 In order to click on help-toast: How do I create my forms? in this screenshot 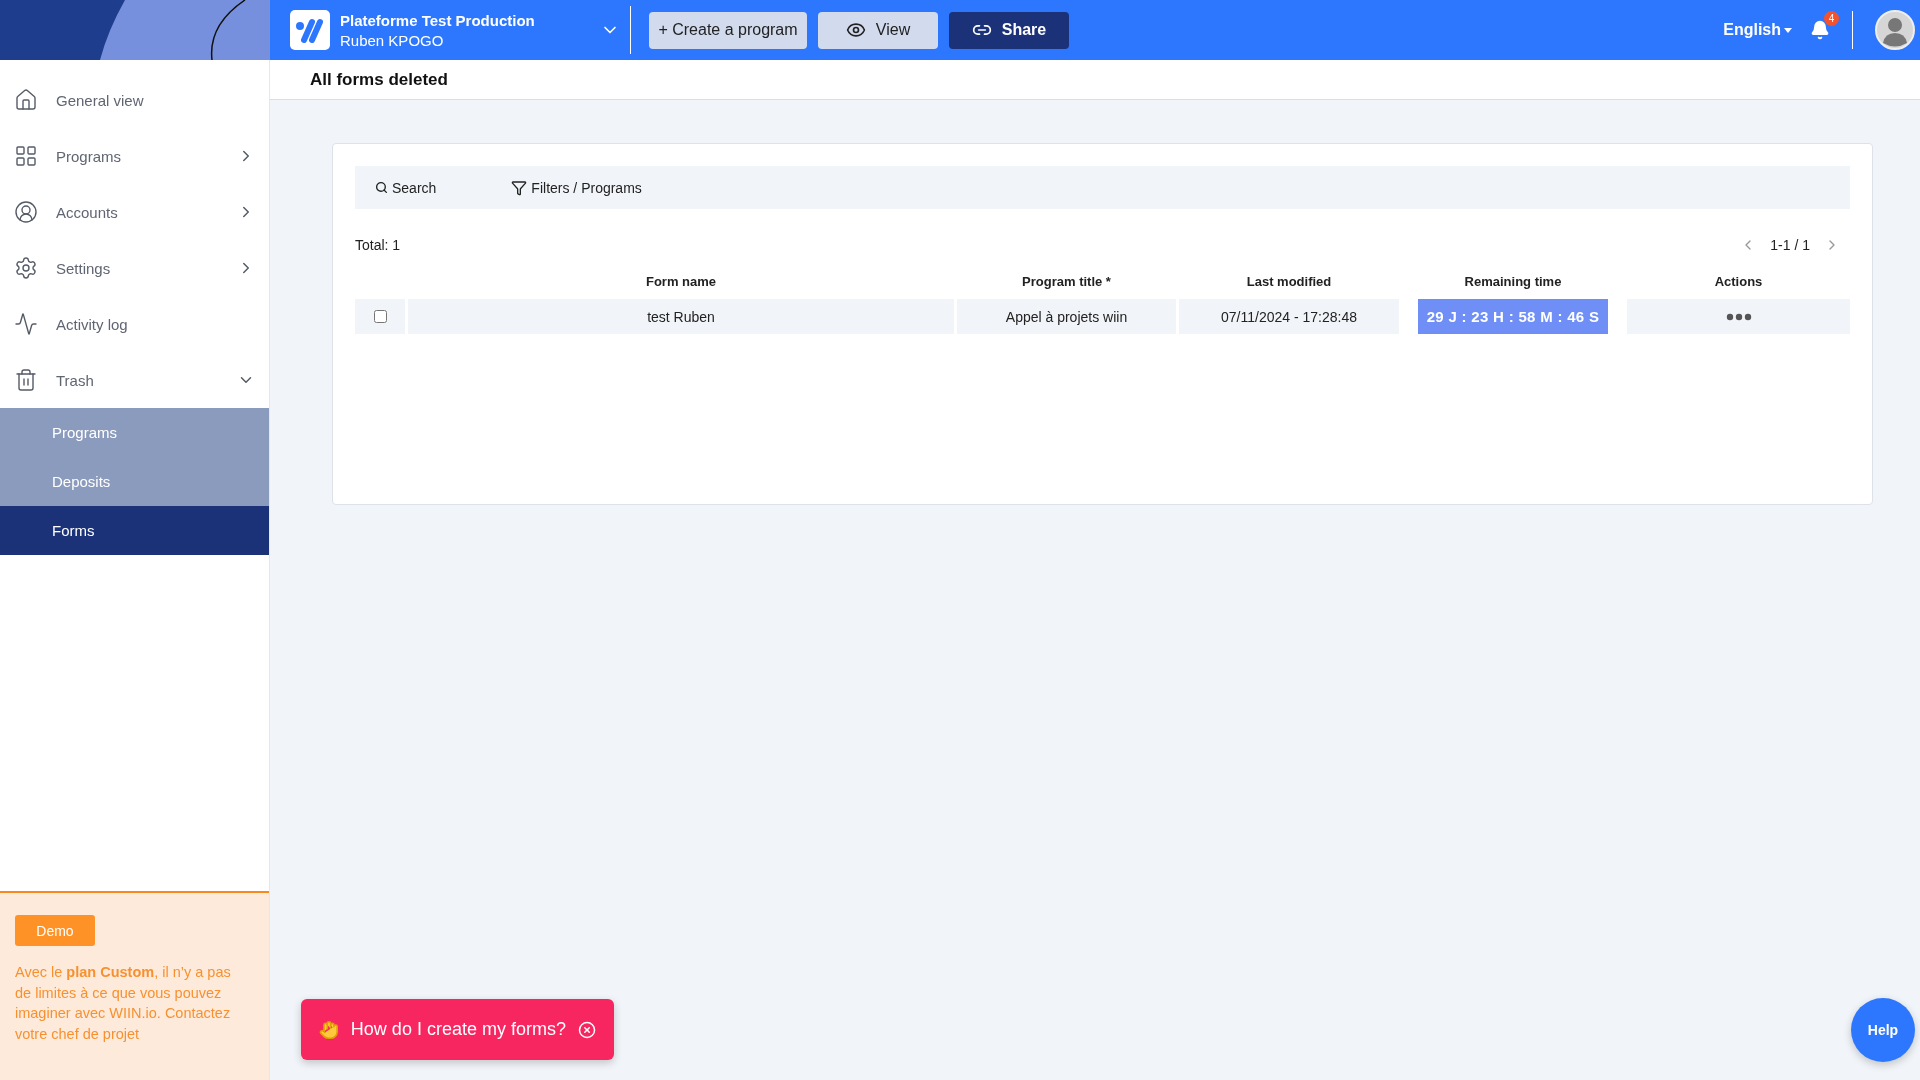, I will do `click(457, 1029)`.